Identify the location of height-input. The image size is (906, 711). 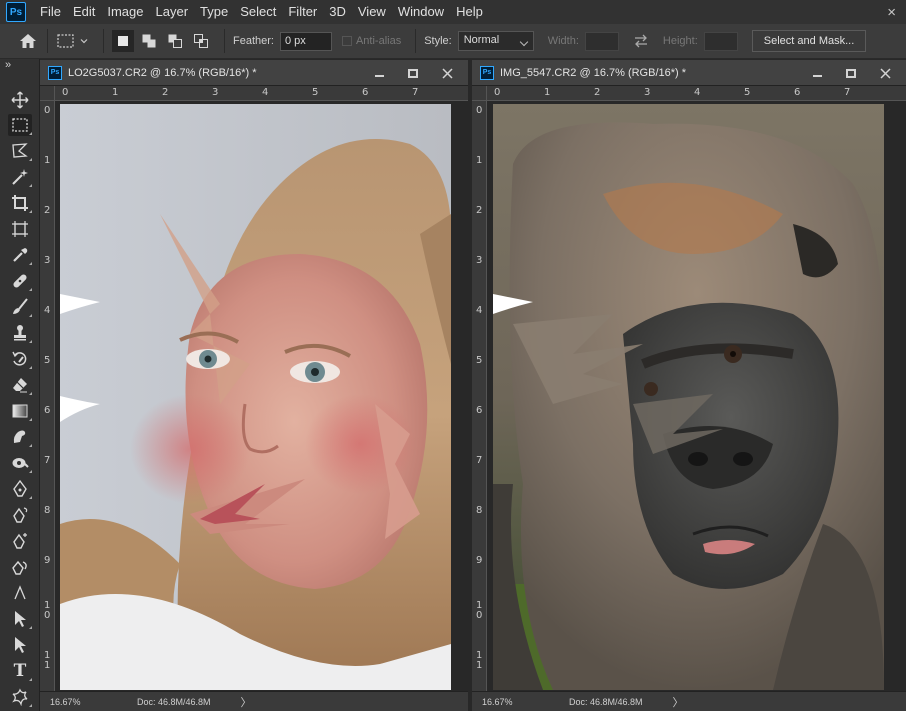
(720, 41).